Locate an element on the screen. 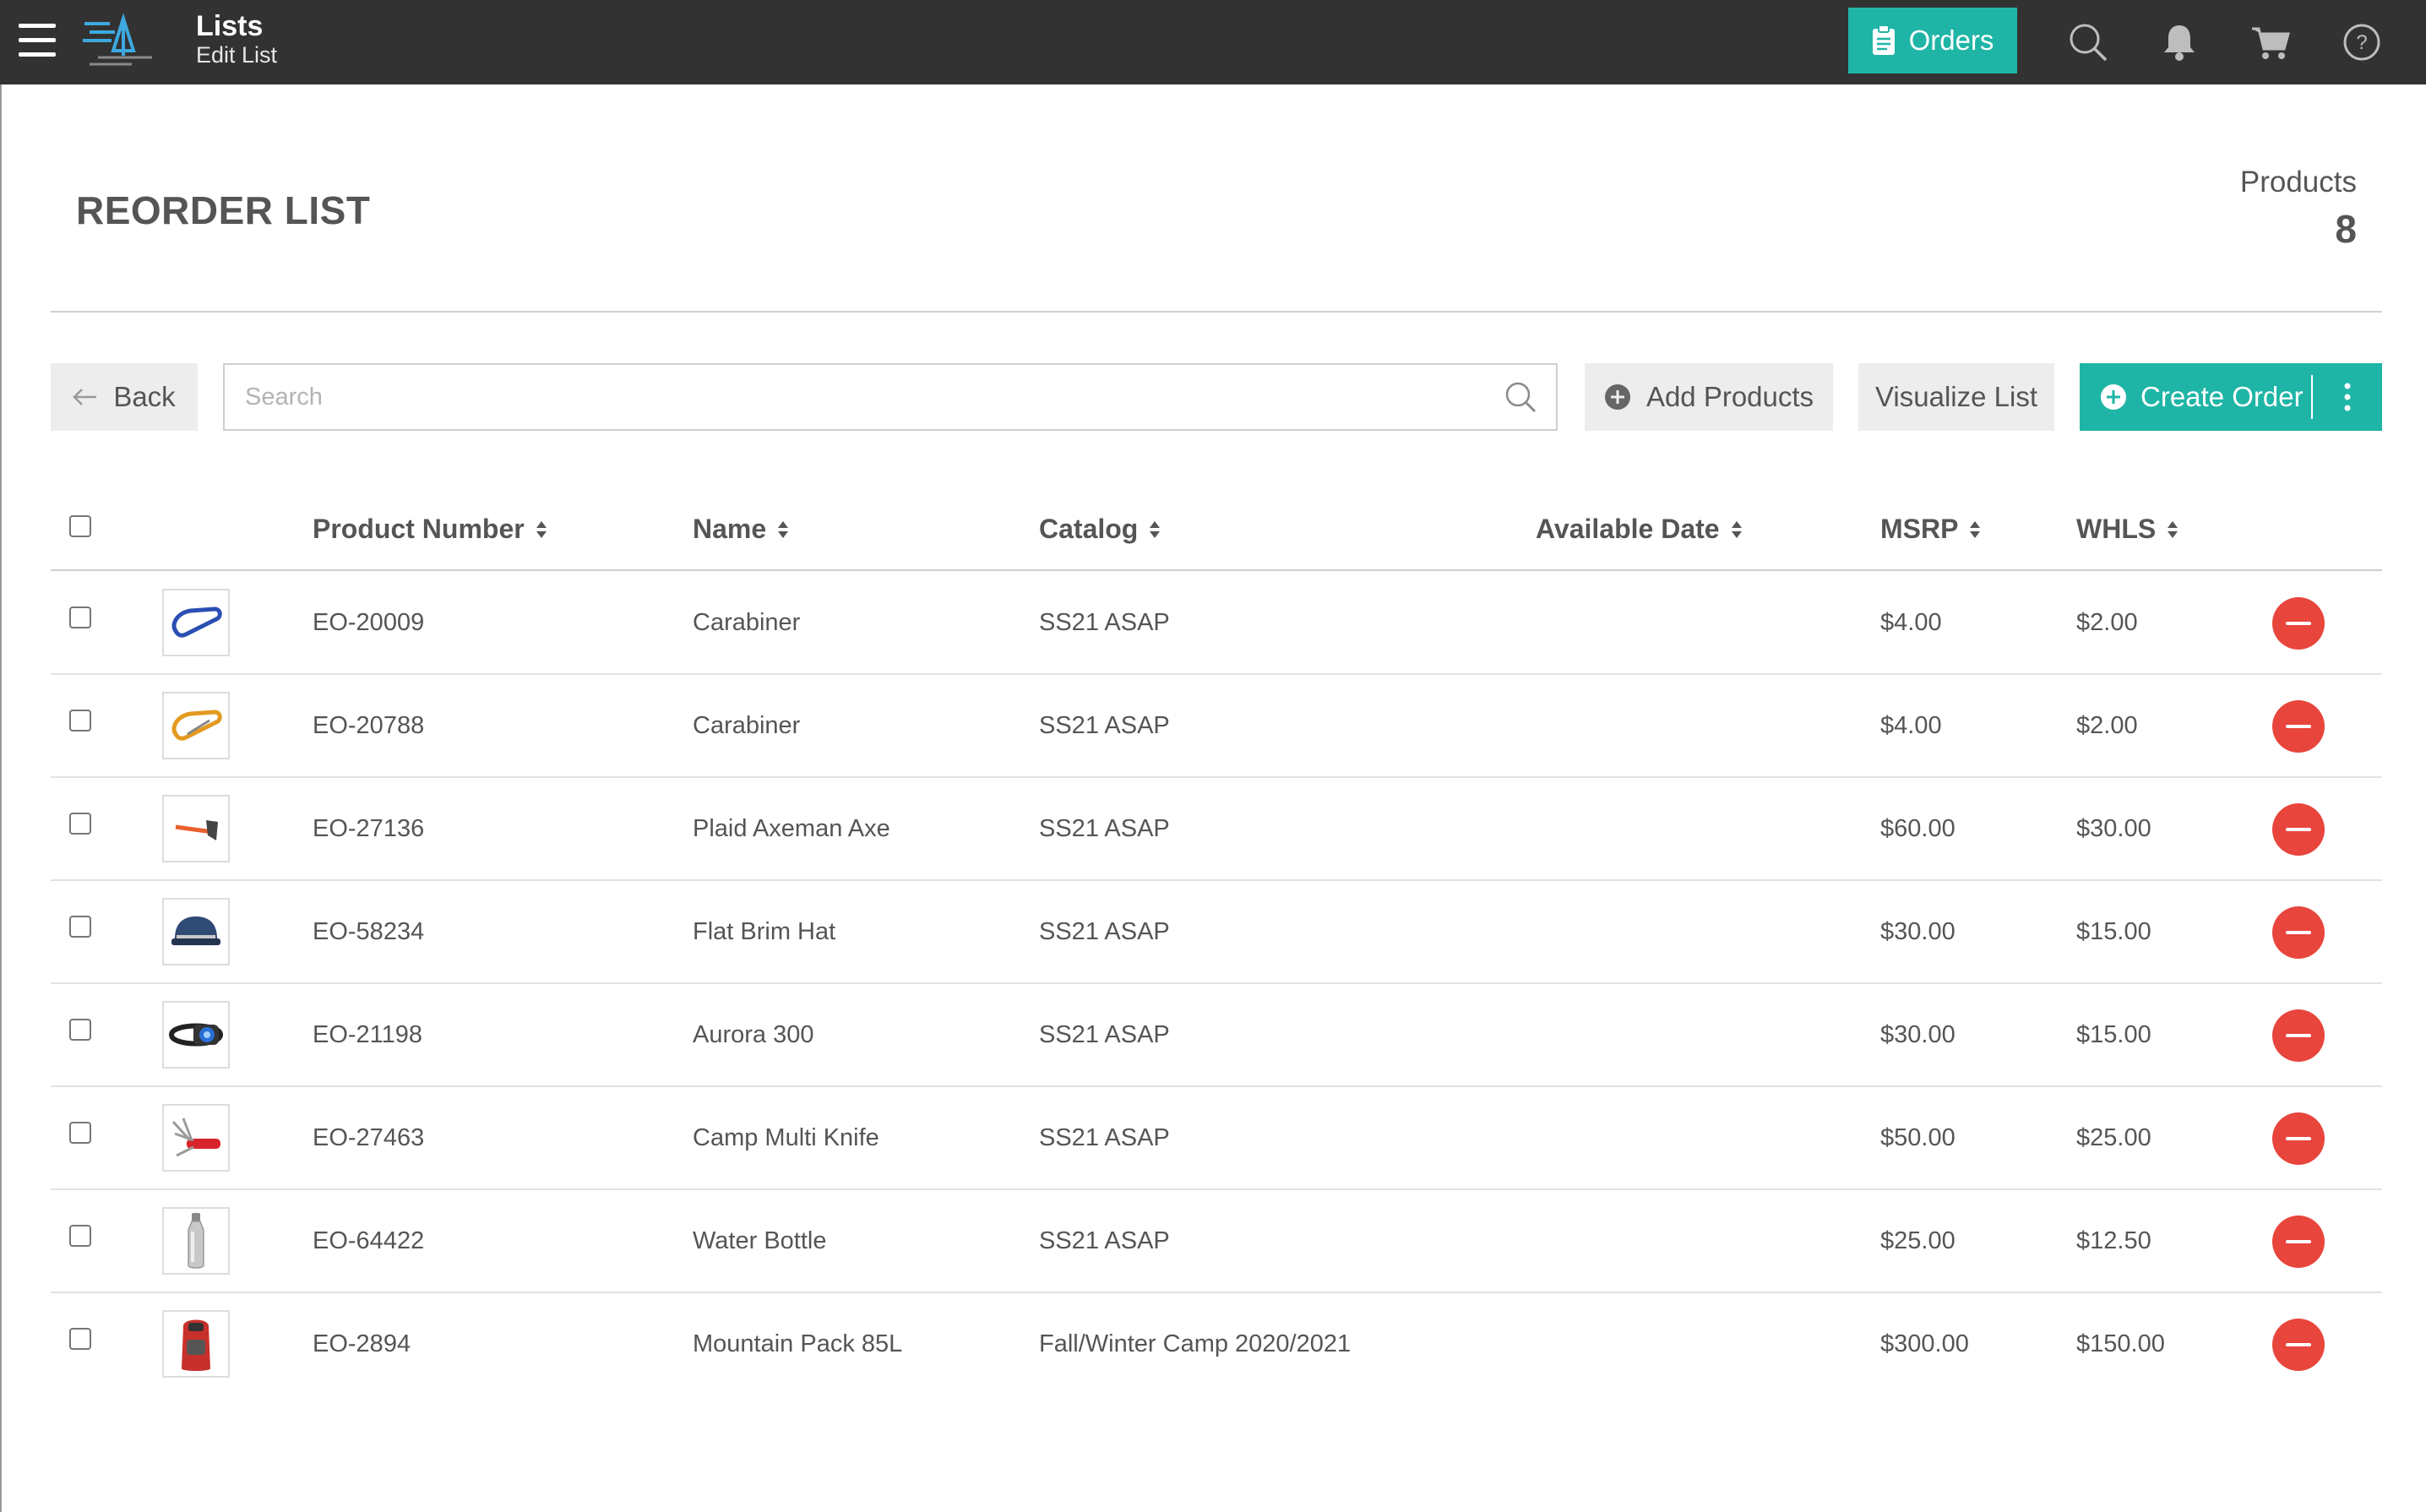  orders-label: Orders is located at coordinates (1951, 40).